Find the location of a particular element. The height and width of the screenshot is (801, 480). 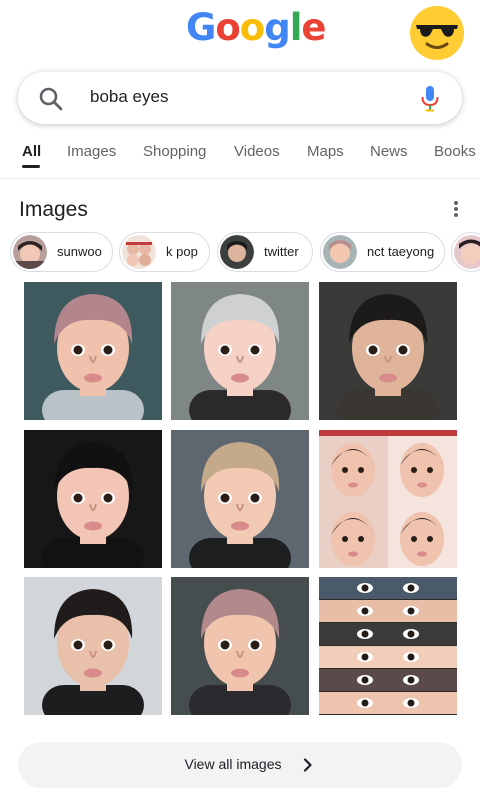

chip-label: nct taeyong is located at coordinates (401, 251).